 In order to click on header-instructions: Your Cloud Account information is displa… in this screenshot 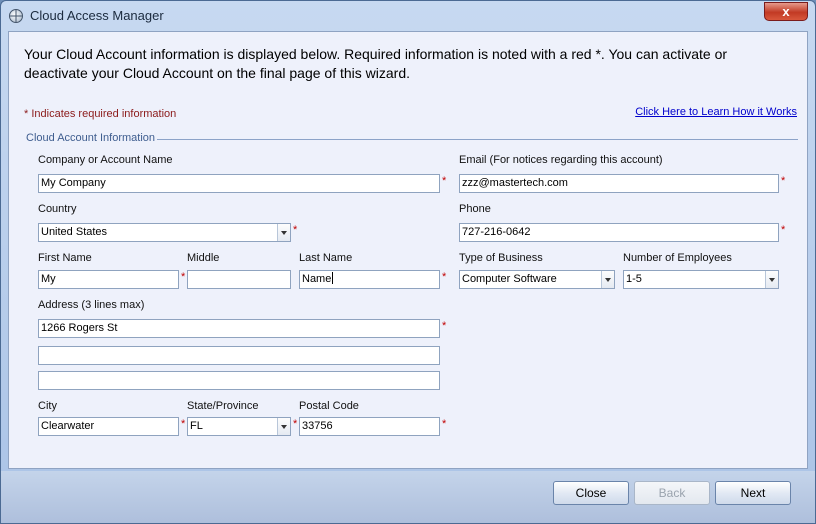, I will do `click(376, 63)`.